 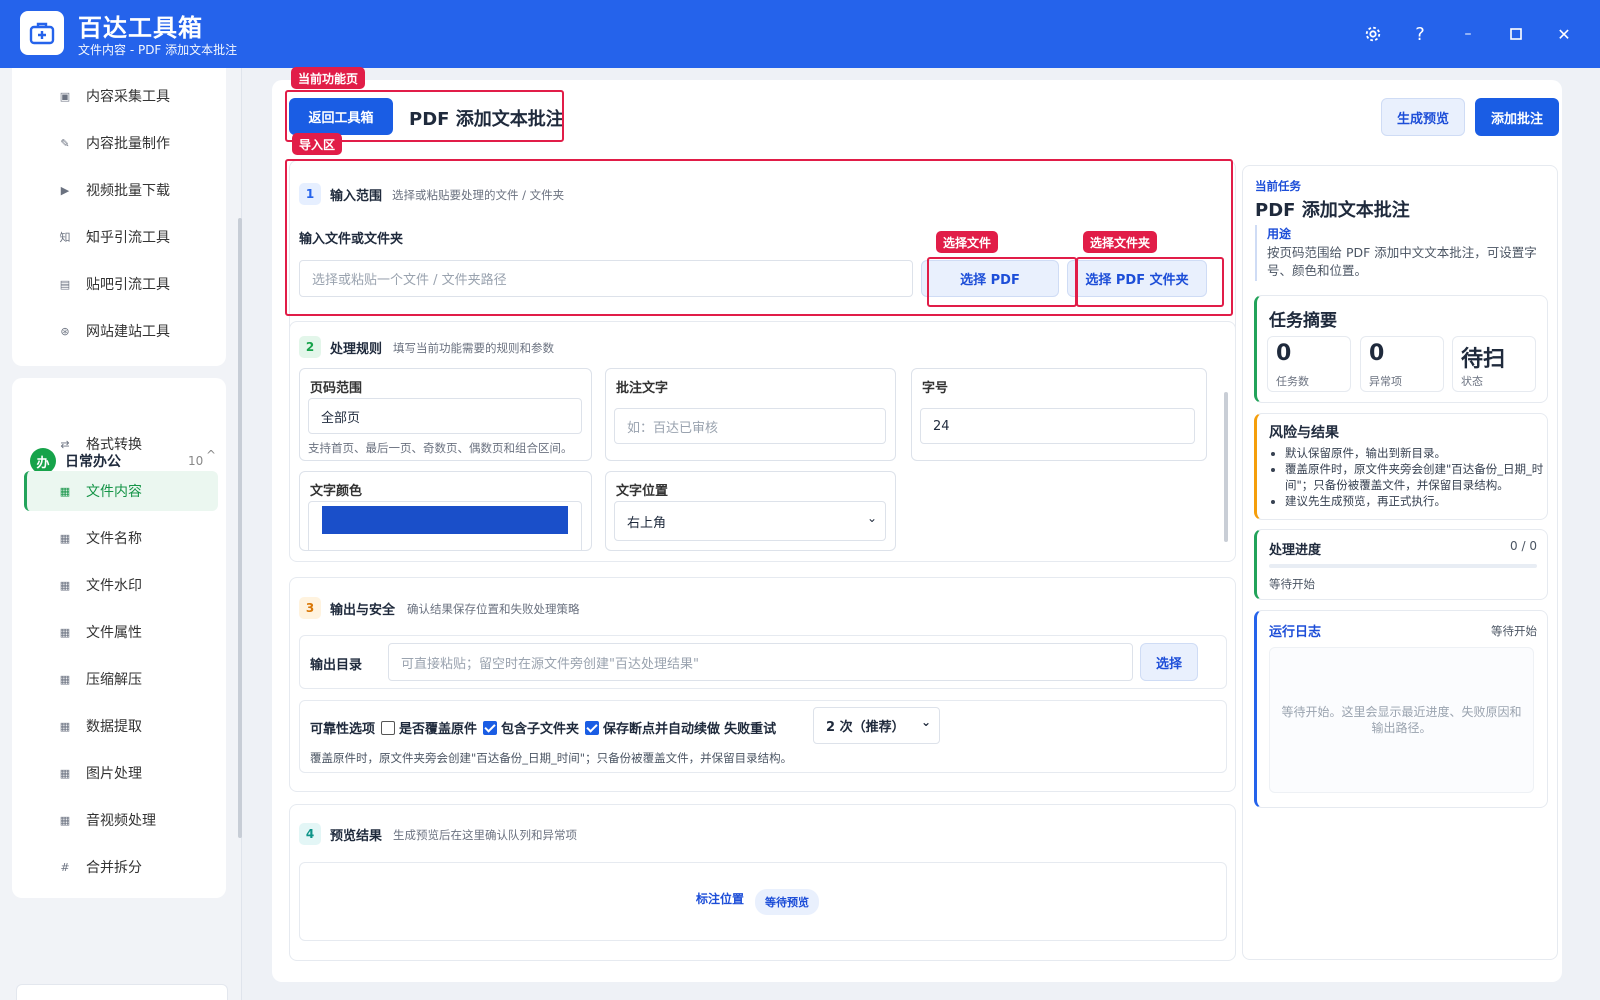 I want to click on sidebar-item-文件属性: ▦ 文件属性, so click(x=121, y=632).